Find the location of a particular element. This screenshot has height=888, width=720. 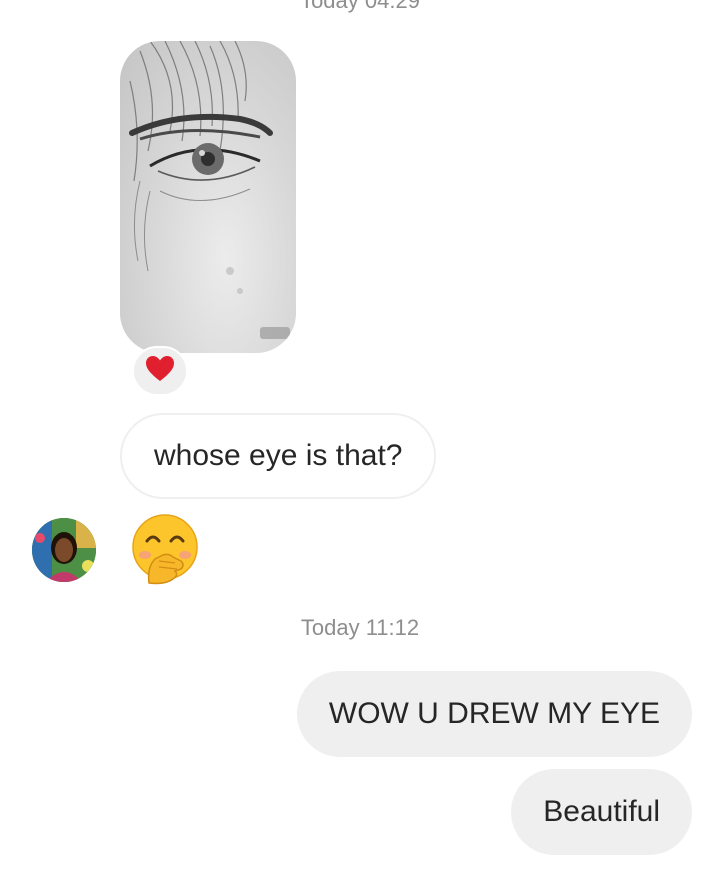

timestamp-top: Today 04:29 is located at coordinates (360, 6).